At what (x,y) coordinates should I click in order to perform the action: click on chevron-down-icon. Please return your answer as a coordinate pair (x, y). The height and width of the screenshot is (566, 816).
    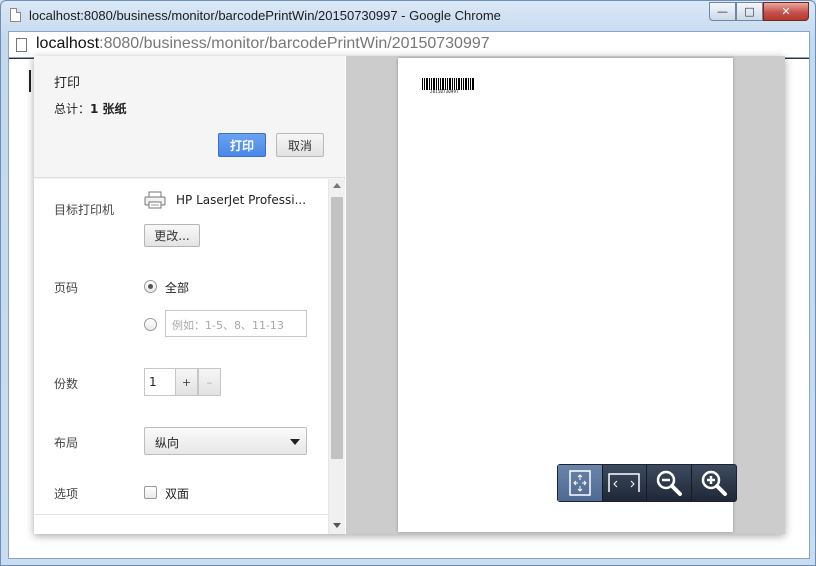
    Looking at the image, I should click on (295, 442).